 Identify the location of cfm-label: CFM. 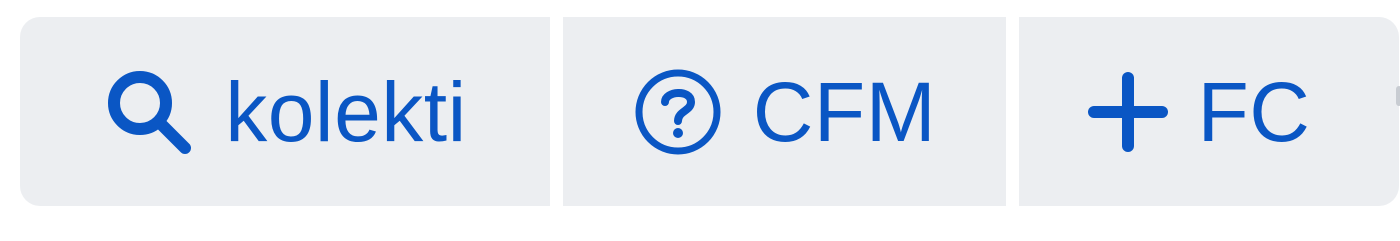
(844, 111).